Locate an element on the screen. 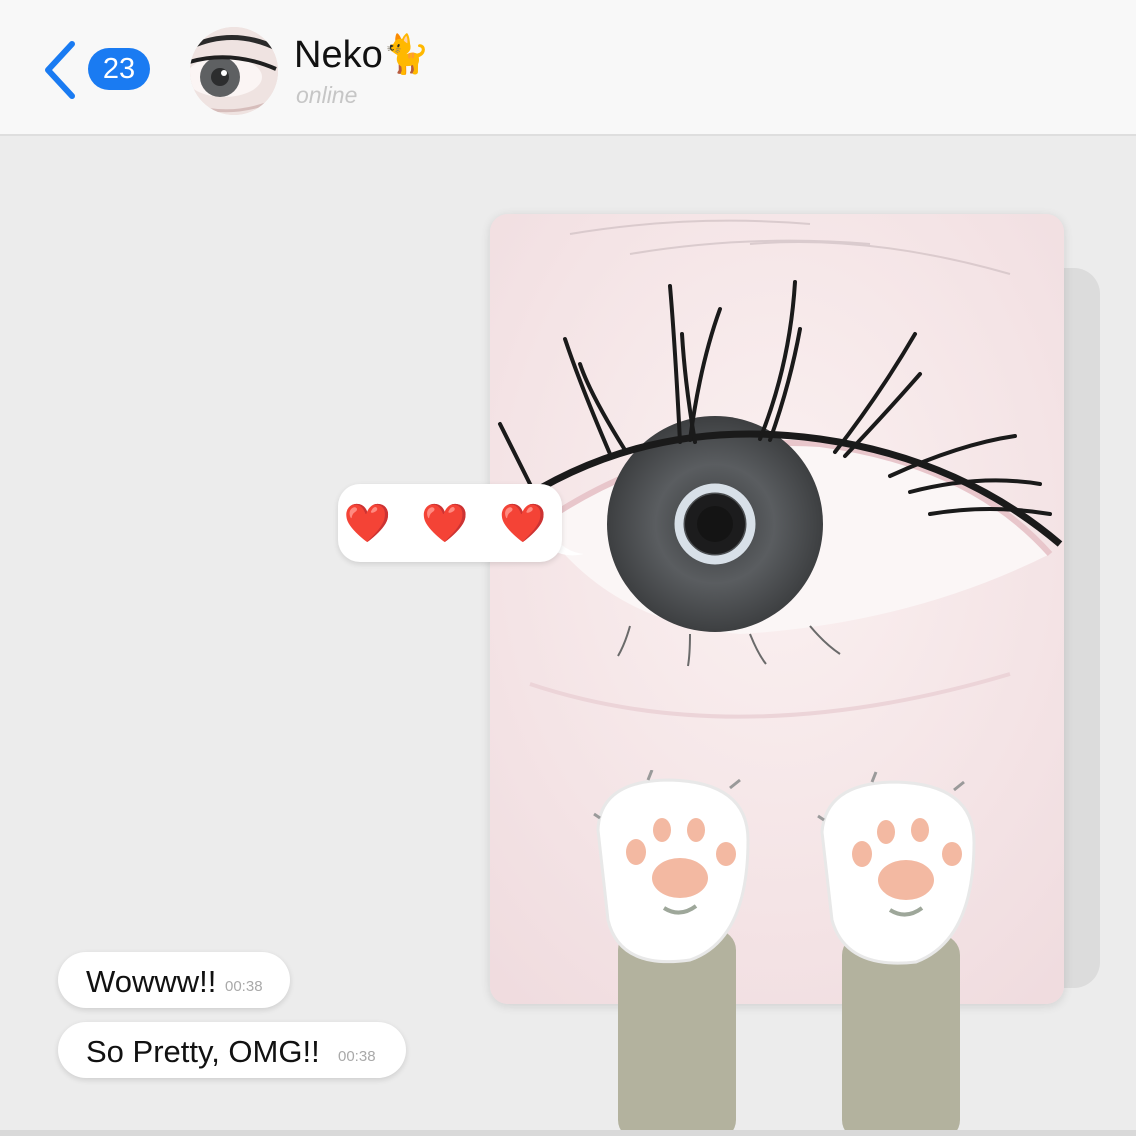 The image size is (1136, 1136). contact-name: Neko🐈 is located at coordinates (362, 55).